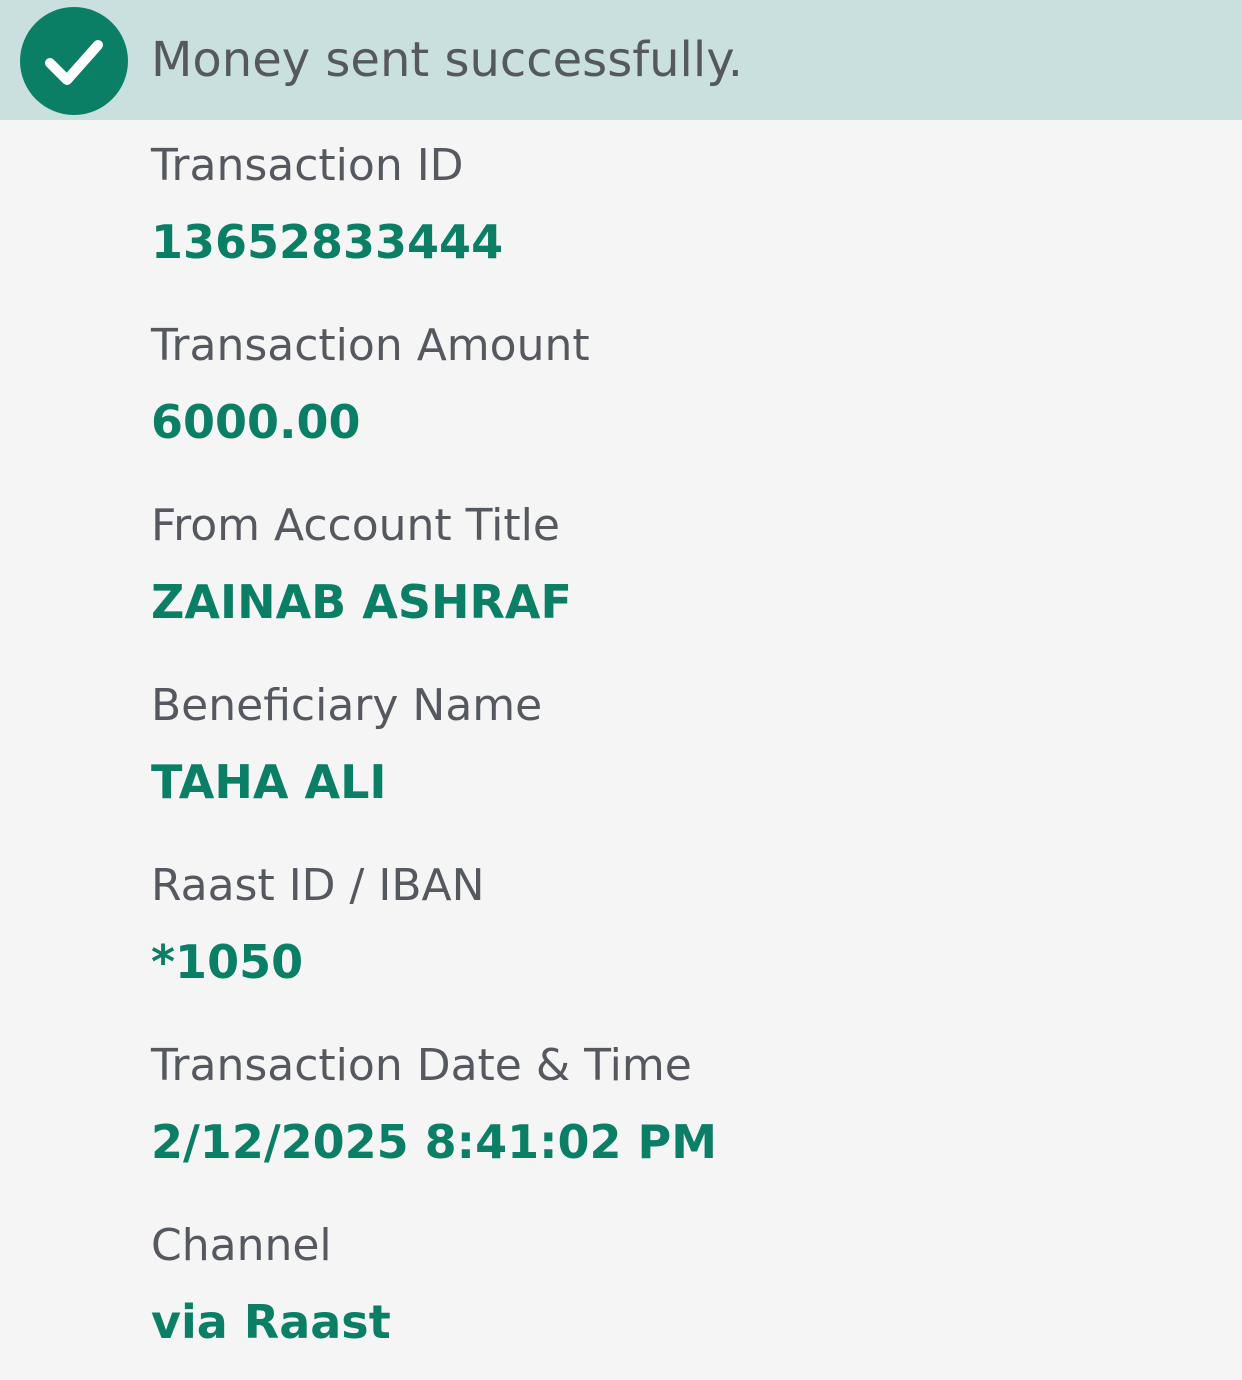 The width and height of the screenshot is (1242, 1380). Describe the element at coordinates (307, 165) in the screenshot. I see `detail-label: Transaction ID` at that location.